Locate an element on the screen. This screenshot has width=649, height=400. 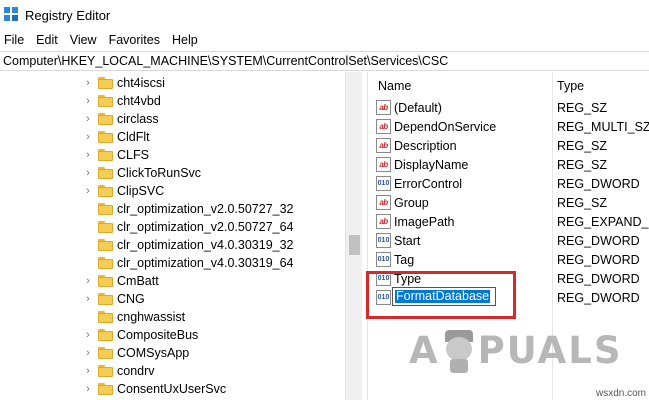
value-name: Description is located at coordinates (425, 145).